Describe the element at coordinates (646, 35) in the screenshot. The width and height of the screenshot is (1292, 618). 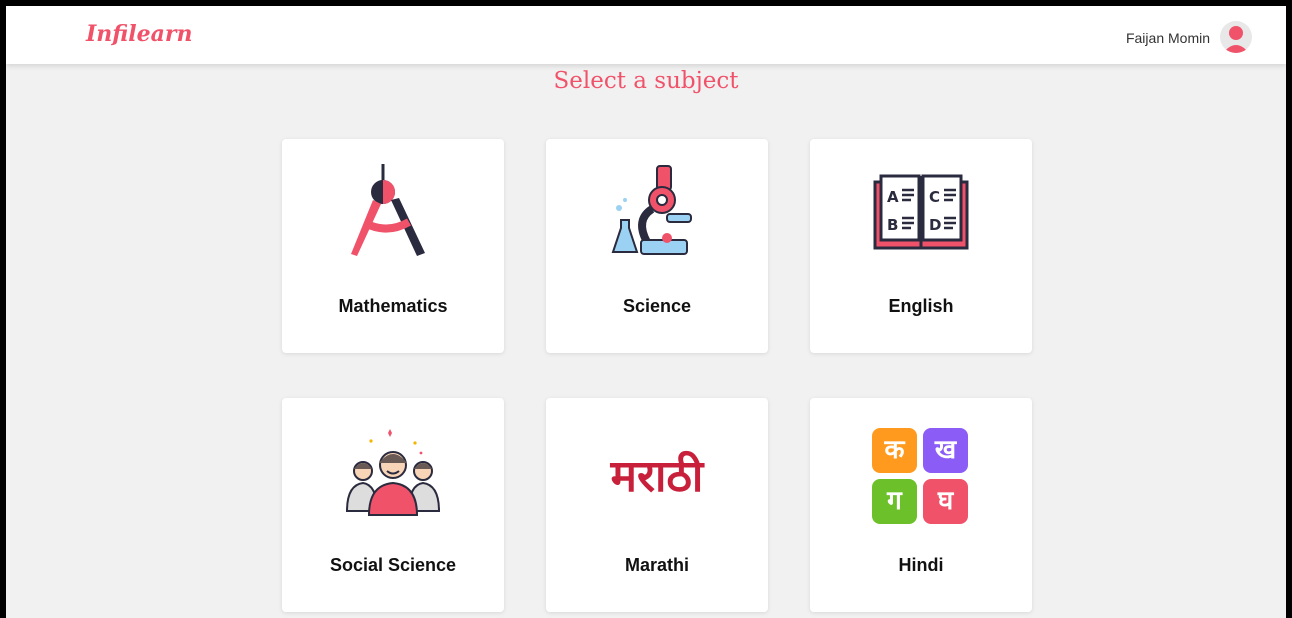
I see `navbar: Infilearn Faijan Momin` at that location.